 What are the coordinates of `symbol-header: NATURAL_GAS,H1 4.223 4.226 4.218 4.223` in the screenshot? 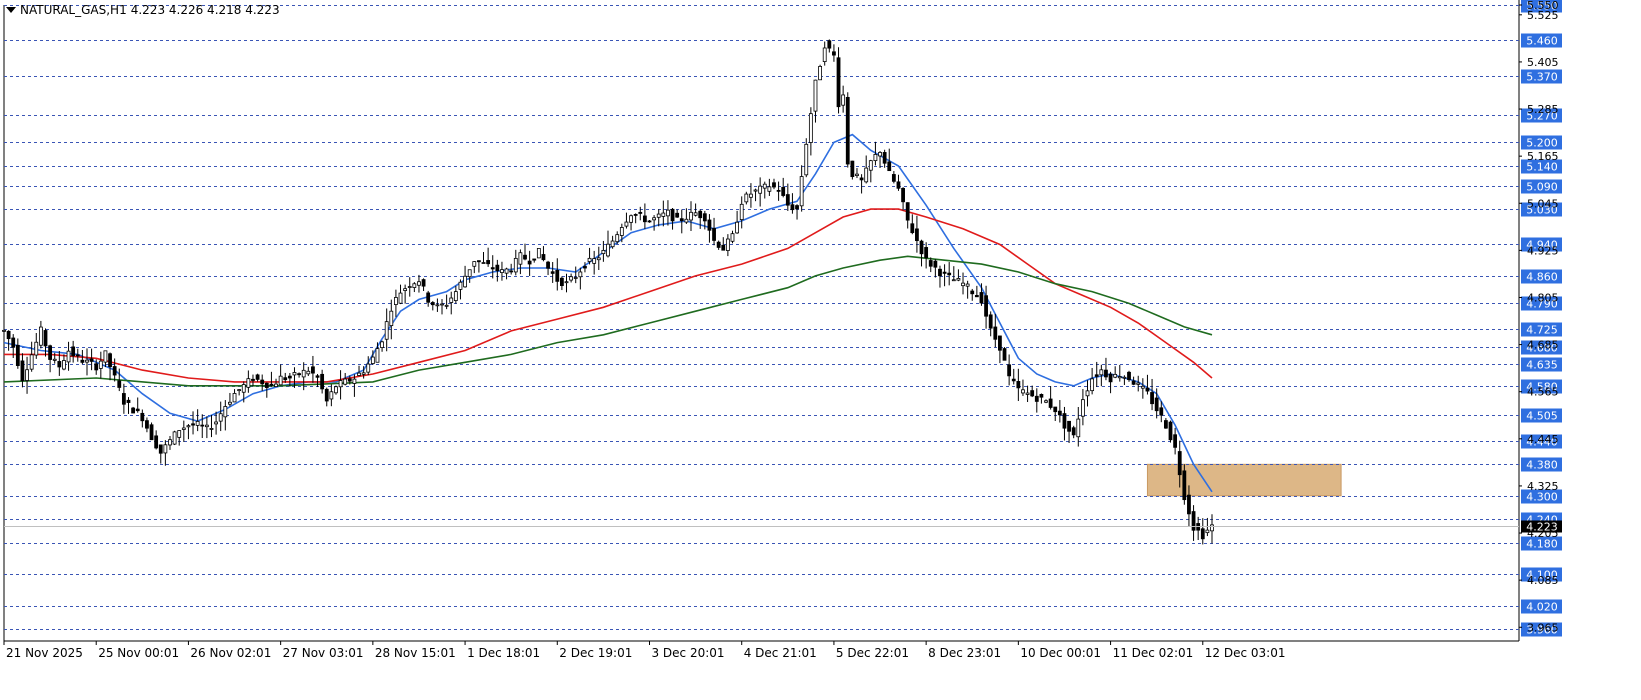 It's located at (143, 10).